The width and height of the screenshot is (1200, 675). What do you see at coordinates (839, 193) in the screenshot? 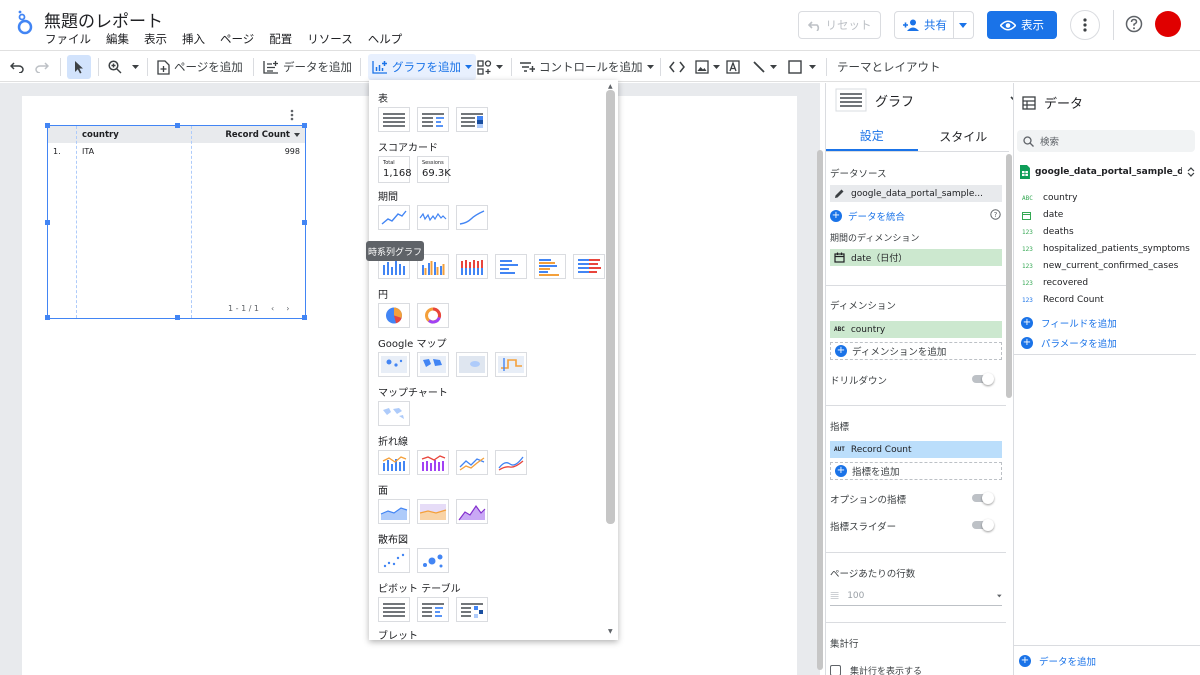
I see `pencil-icon` at bounding box center [839, 193].